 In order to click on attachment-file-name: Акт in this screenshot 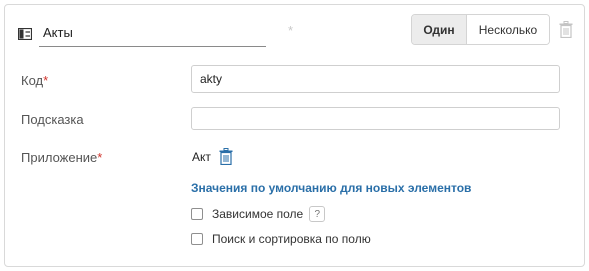, I will do `click(201, 157)`.